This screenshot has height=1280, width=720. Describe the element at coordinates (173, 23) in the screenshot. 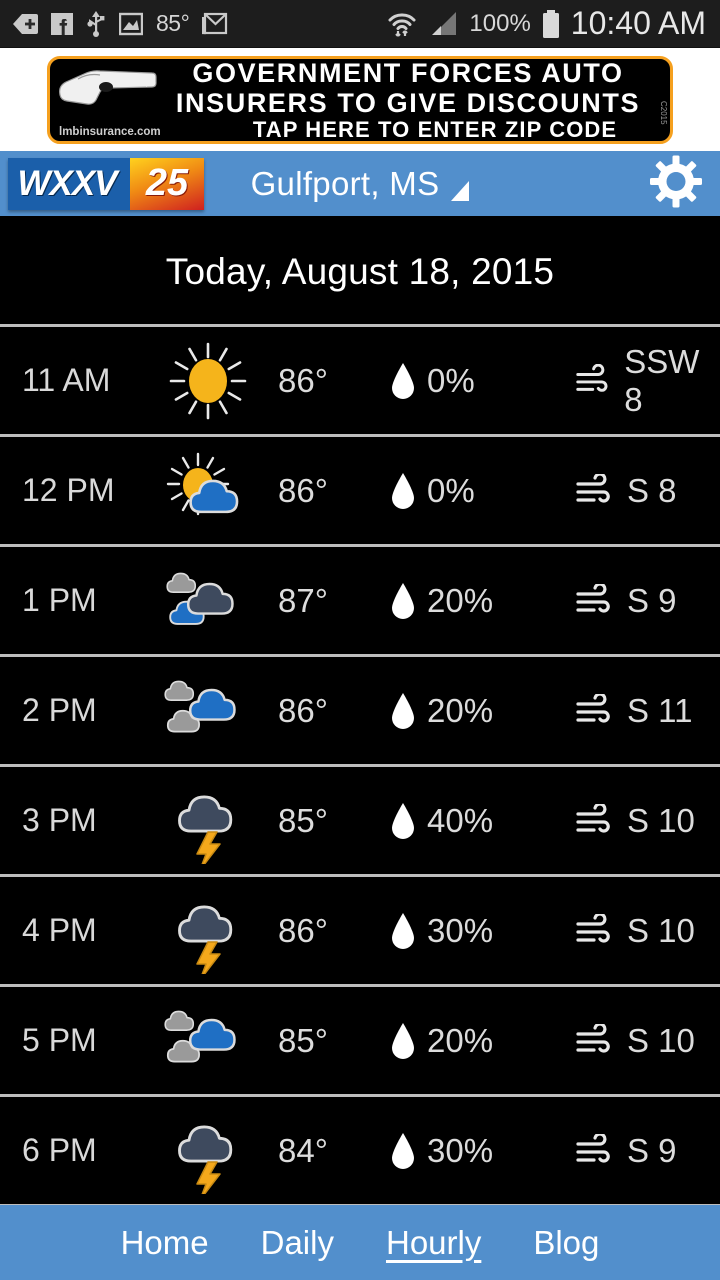

I see `status-bar-temperature: 85°` at that location.